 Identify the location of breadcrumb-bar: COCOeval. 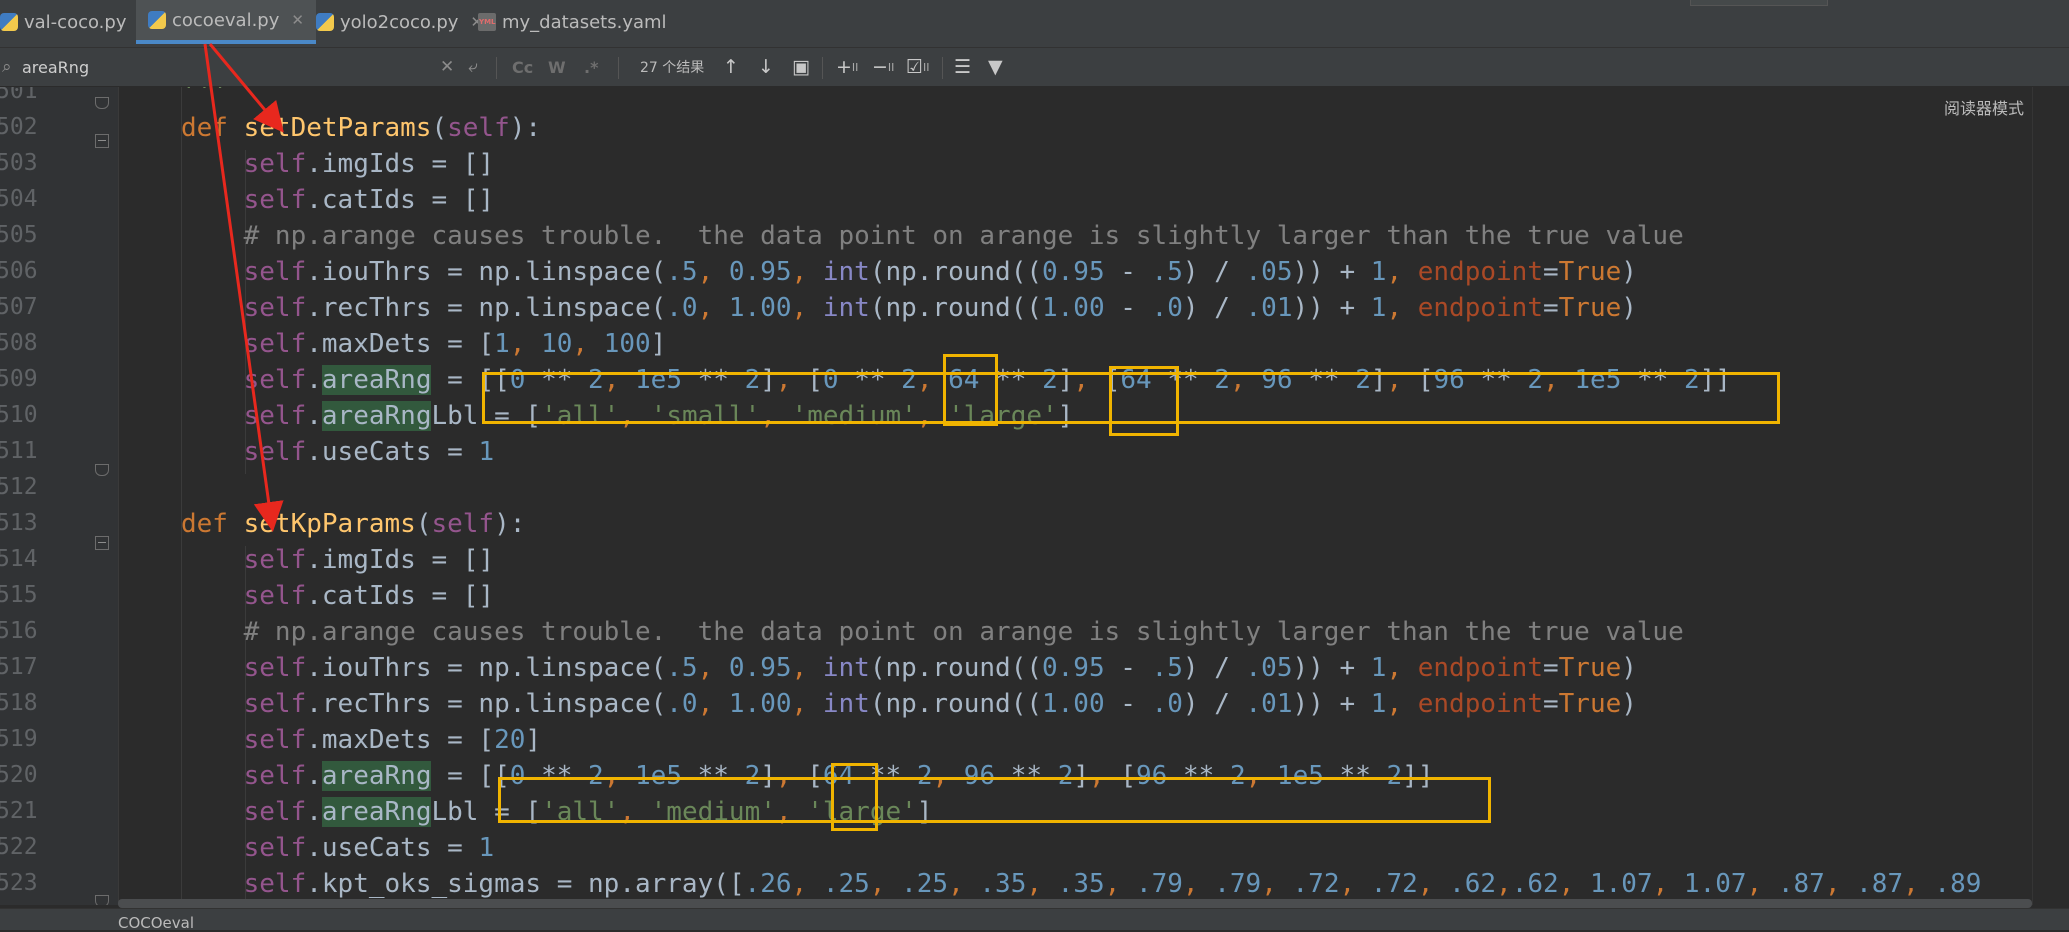
(1034, 920).